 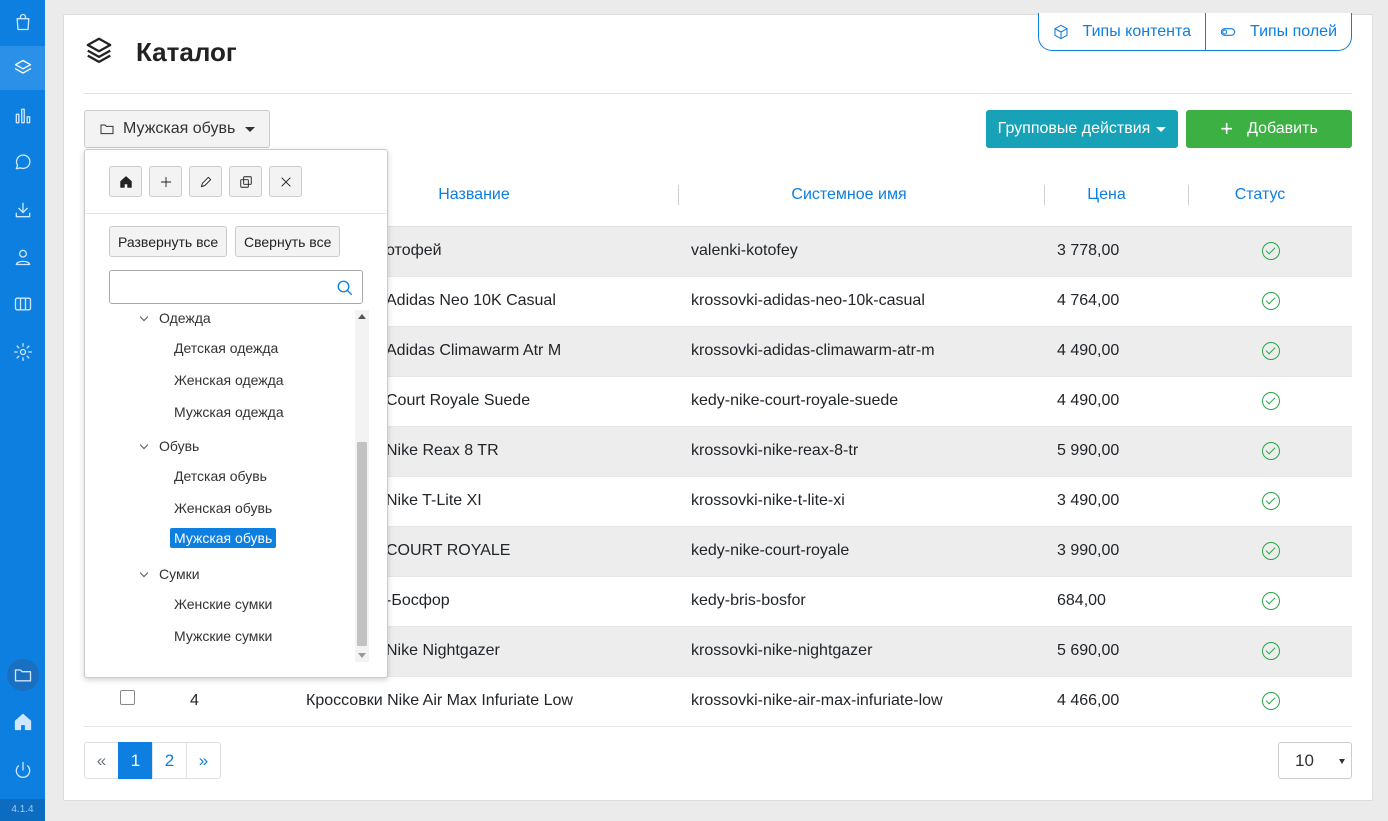 I want to click on columns-icon, so click(x=22, y=304).